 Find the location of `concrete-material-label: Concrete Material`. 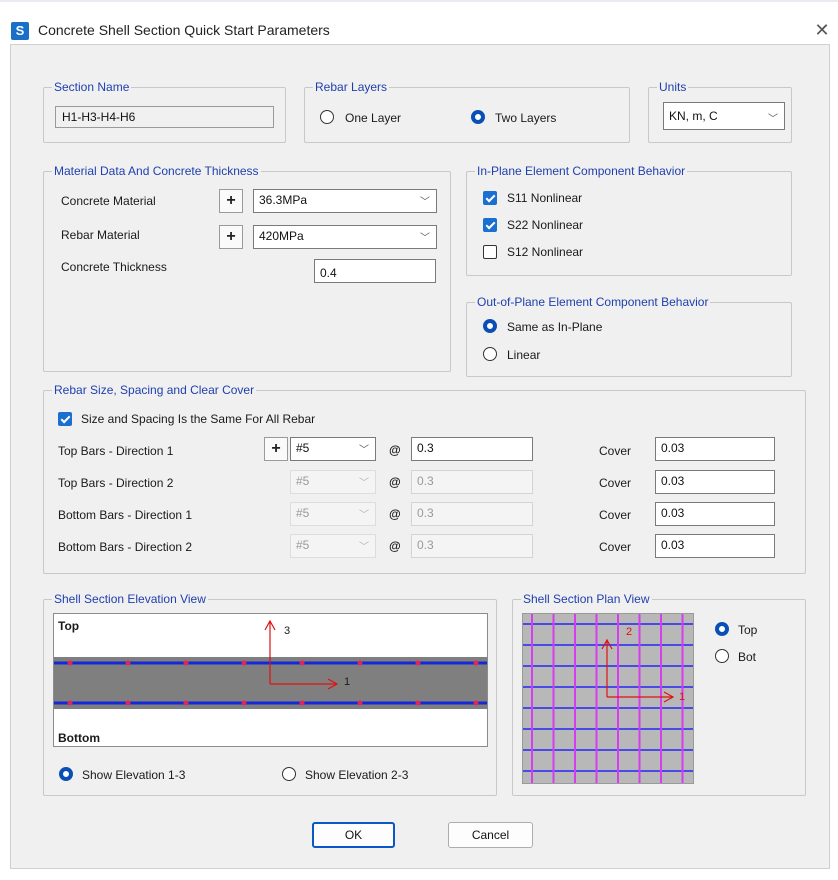

concrete-material-label: Concrete Material is located at coordinates (108, 201).